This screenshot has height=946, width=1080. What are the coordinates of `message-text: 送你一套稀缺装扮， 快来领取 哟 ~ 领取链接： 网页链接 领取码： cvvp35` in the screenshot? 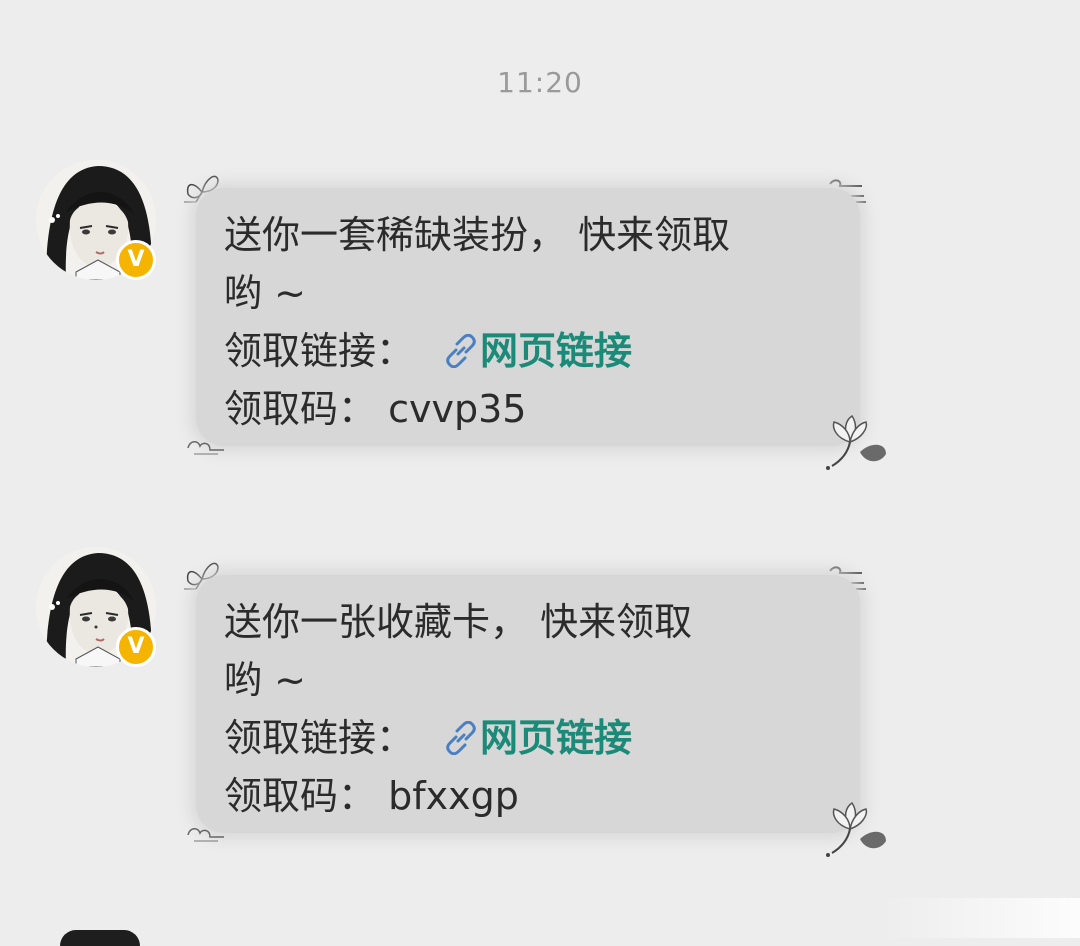 It's located at (529, 322).